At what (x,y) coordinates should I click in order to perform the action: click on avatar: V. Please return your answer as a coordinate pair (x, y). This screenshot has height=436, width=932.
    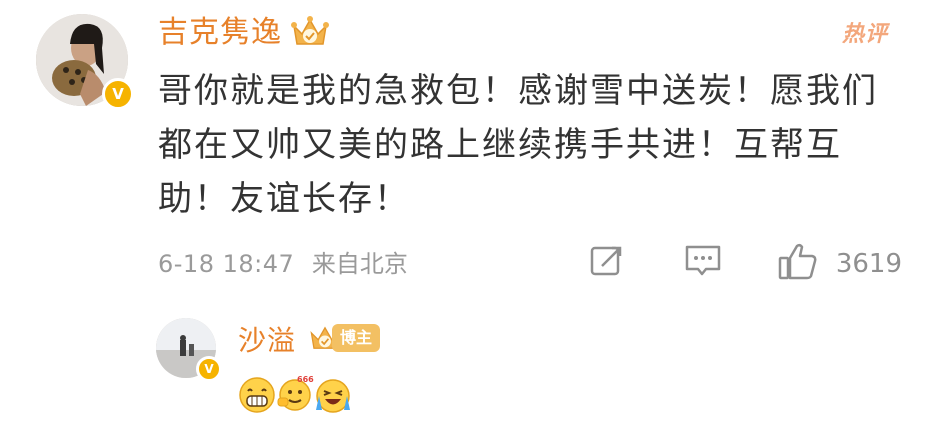
    Looking at the image, I should click on (85, 62).